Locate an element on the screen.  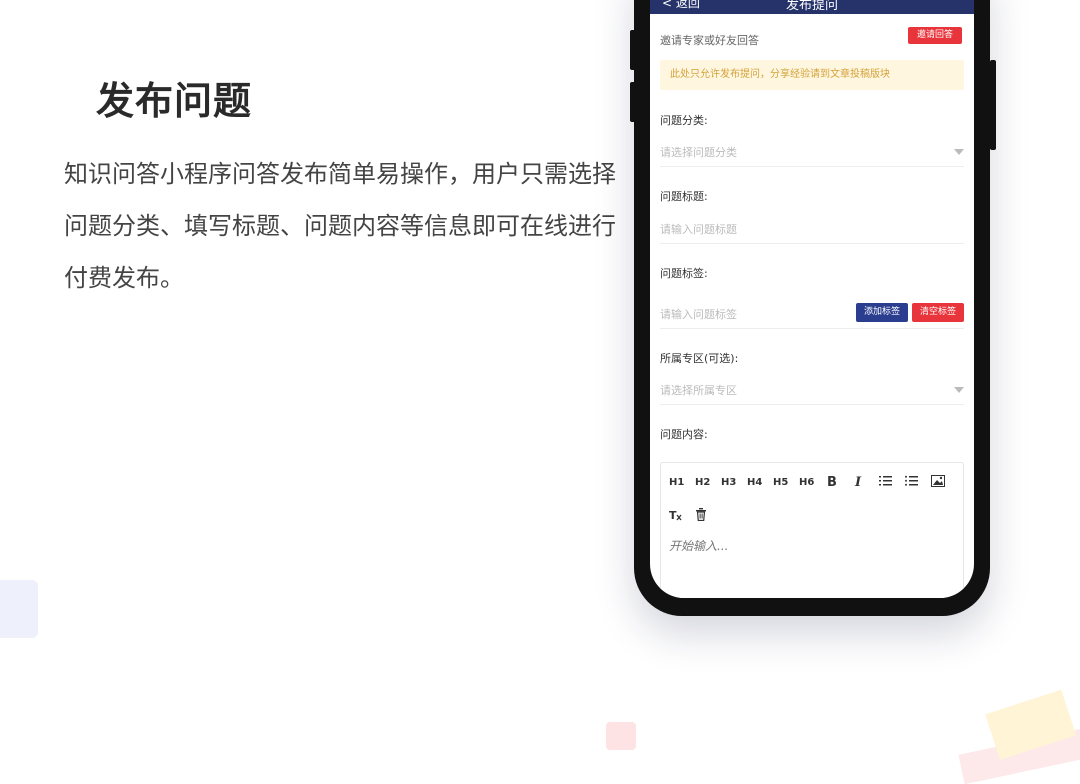
app-topbar: < 返回 发布提问 is located at coordinates (812, 7).